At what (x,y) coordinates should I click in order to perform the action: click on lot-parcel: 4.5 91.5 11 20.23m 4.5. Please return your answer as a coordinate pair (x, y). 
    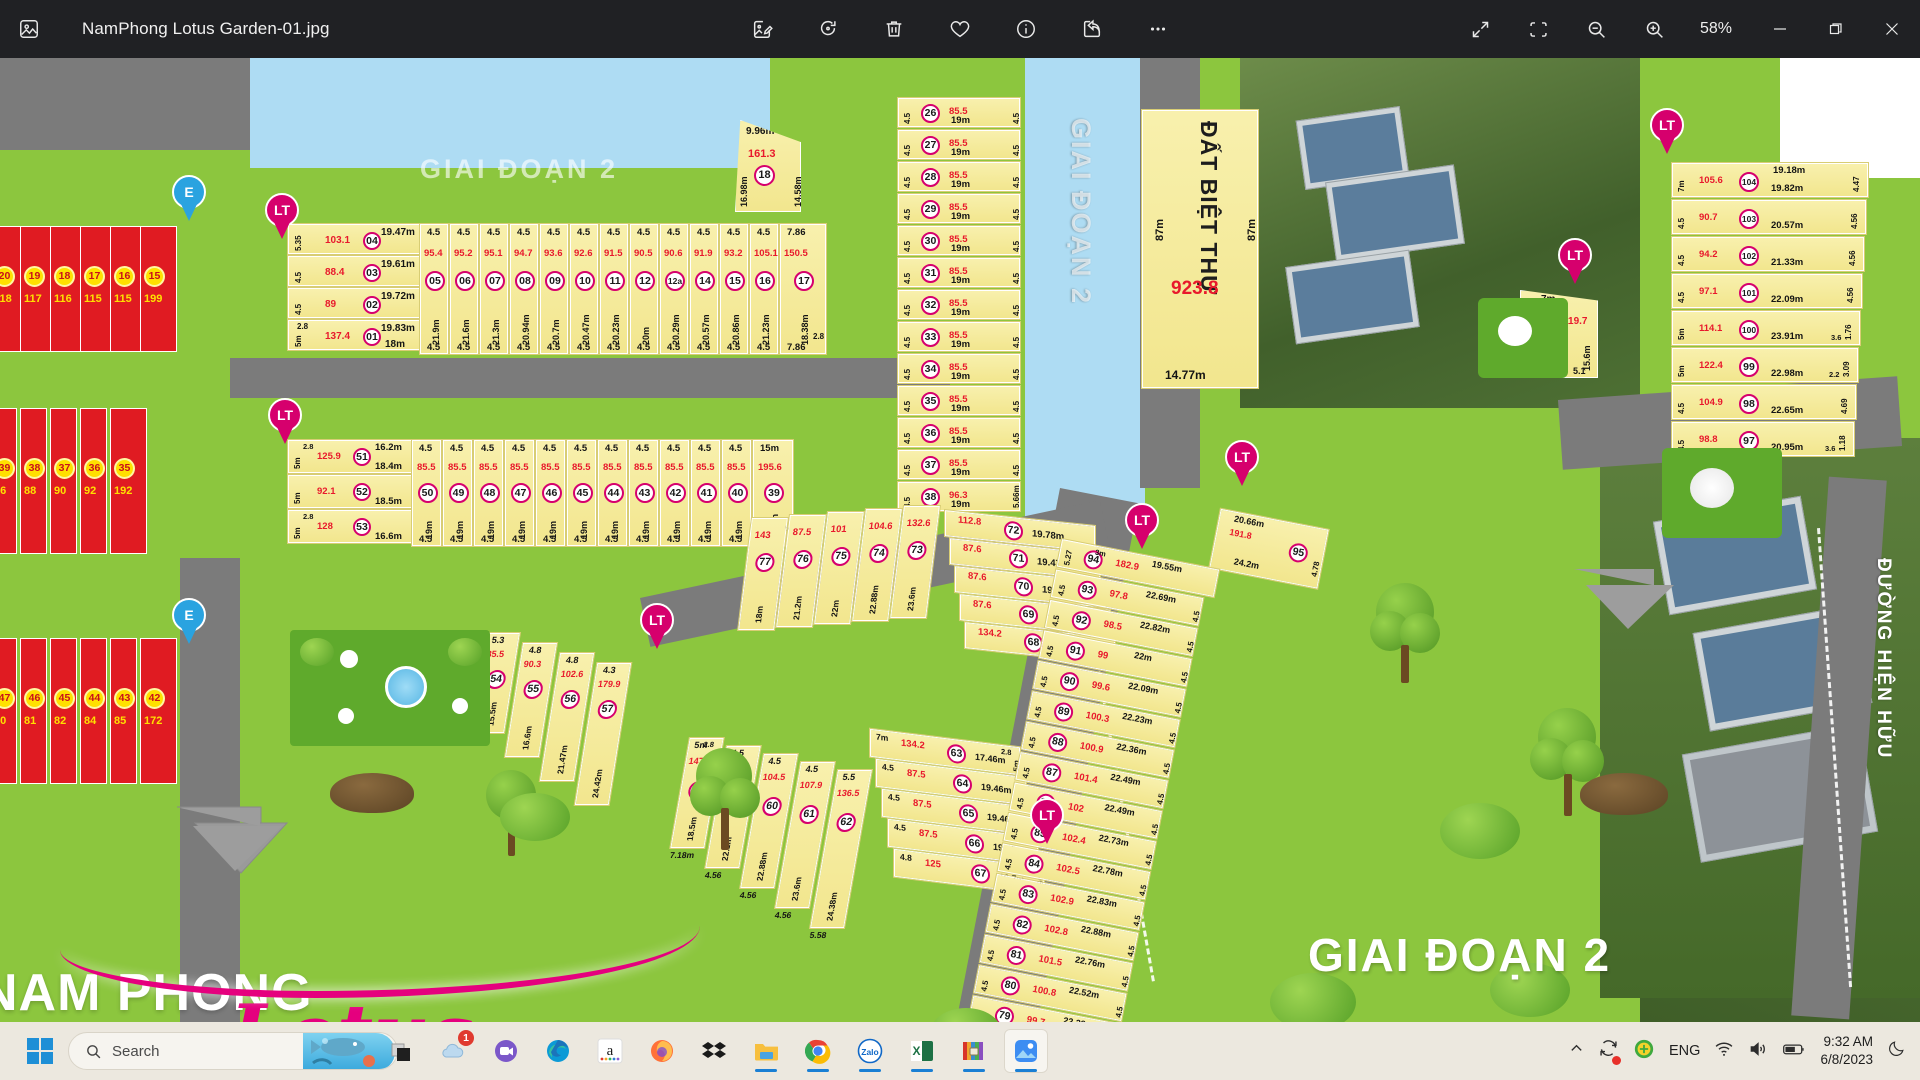
    Looking at the image, I should click on (614, 289).